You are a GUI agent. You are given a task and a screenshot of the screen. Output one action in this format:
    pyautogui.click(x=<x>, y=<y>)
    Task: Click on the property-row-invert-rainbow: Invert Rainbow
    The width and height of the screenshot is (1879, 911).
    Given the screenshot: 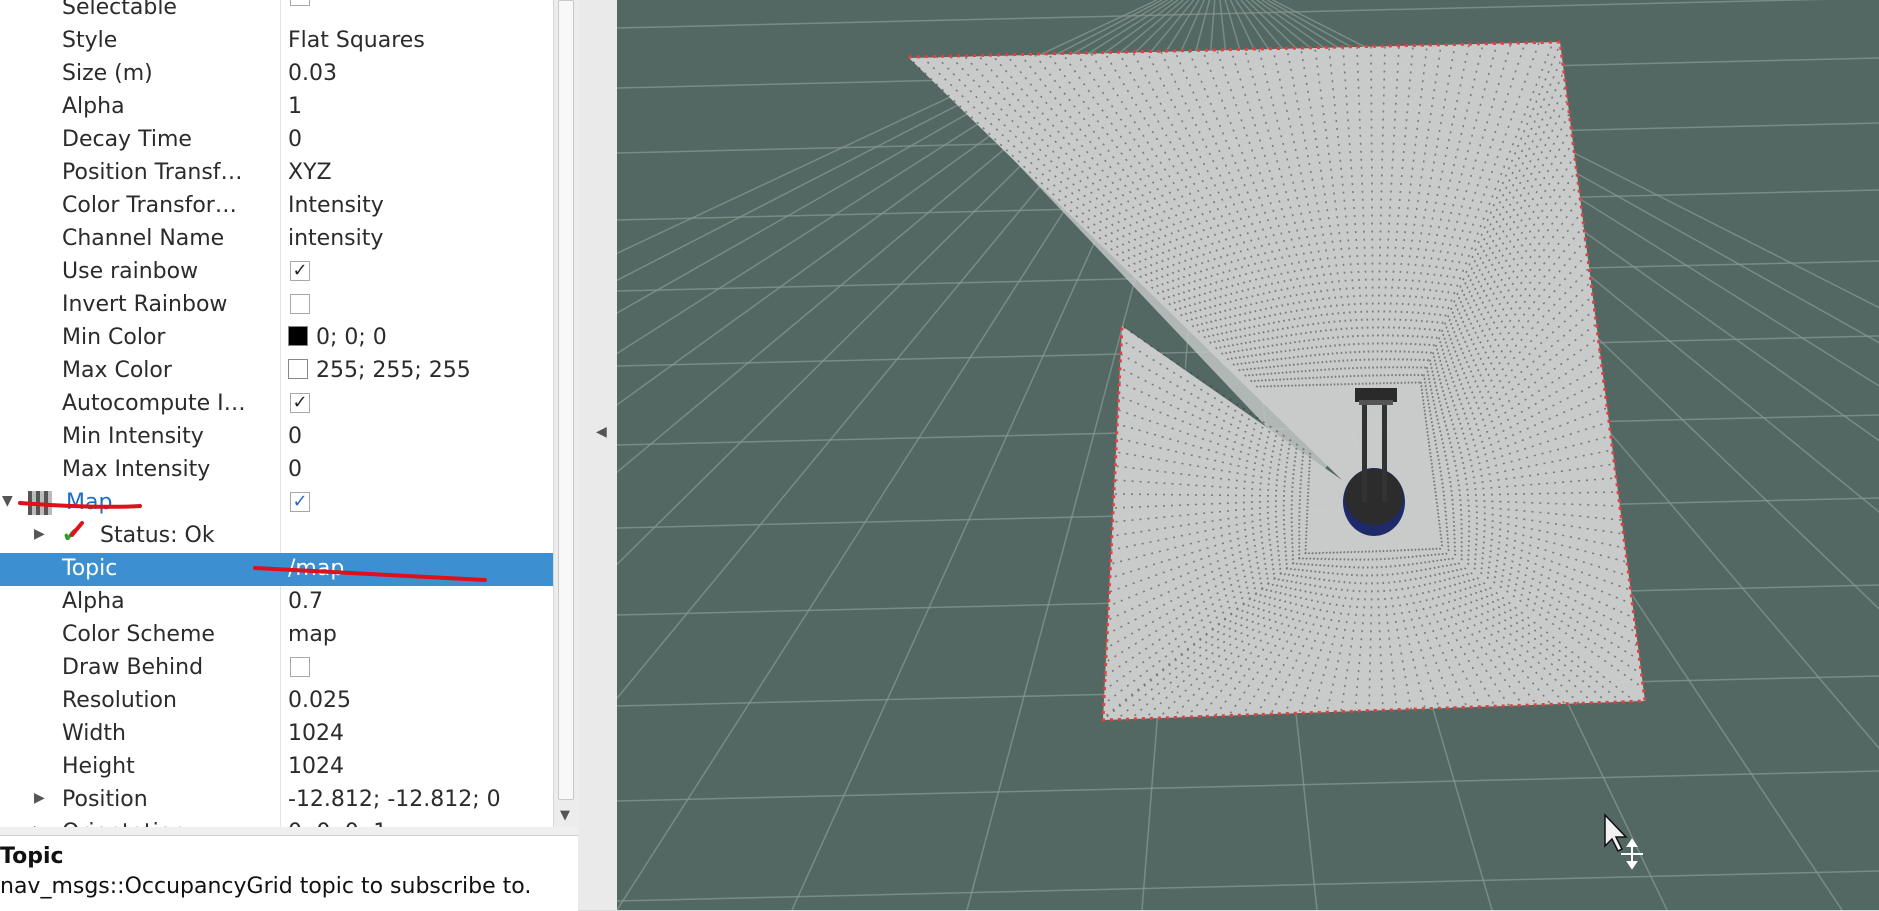 What is the action you would take?
    pyautogui.click(x=276, y=305)
    